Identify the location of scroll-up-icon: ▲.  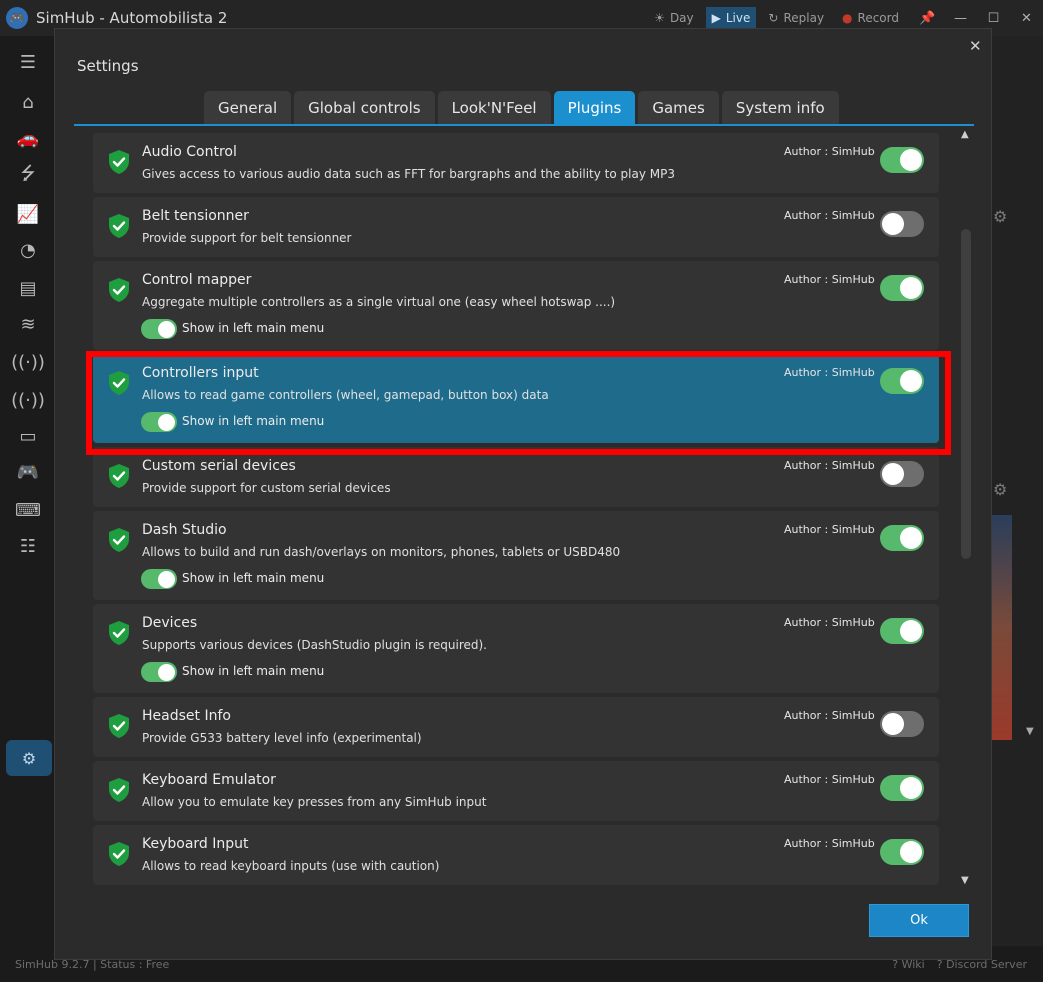
(965, 134).